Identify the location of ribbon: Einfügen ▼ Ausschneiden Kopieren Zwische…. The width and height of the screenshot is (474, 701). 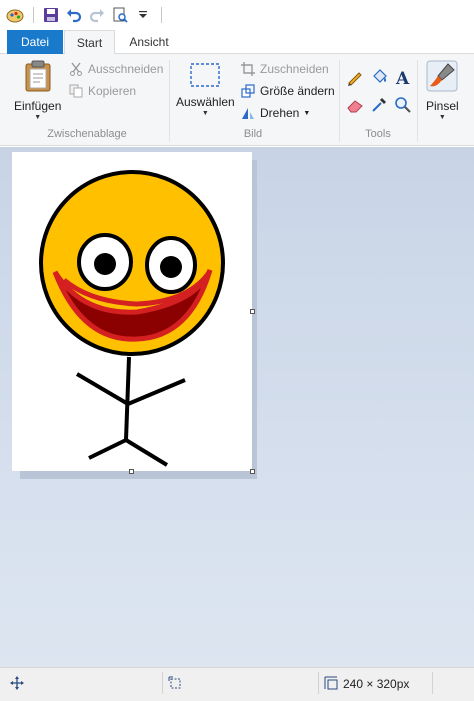
(237, 100).